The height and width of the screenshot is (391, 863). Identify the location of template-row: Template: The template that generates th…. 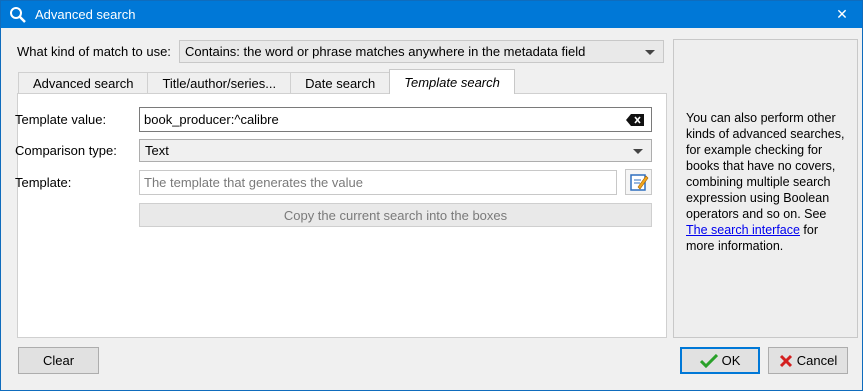
(316, 182).